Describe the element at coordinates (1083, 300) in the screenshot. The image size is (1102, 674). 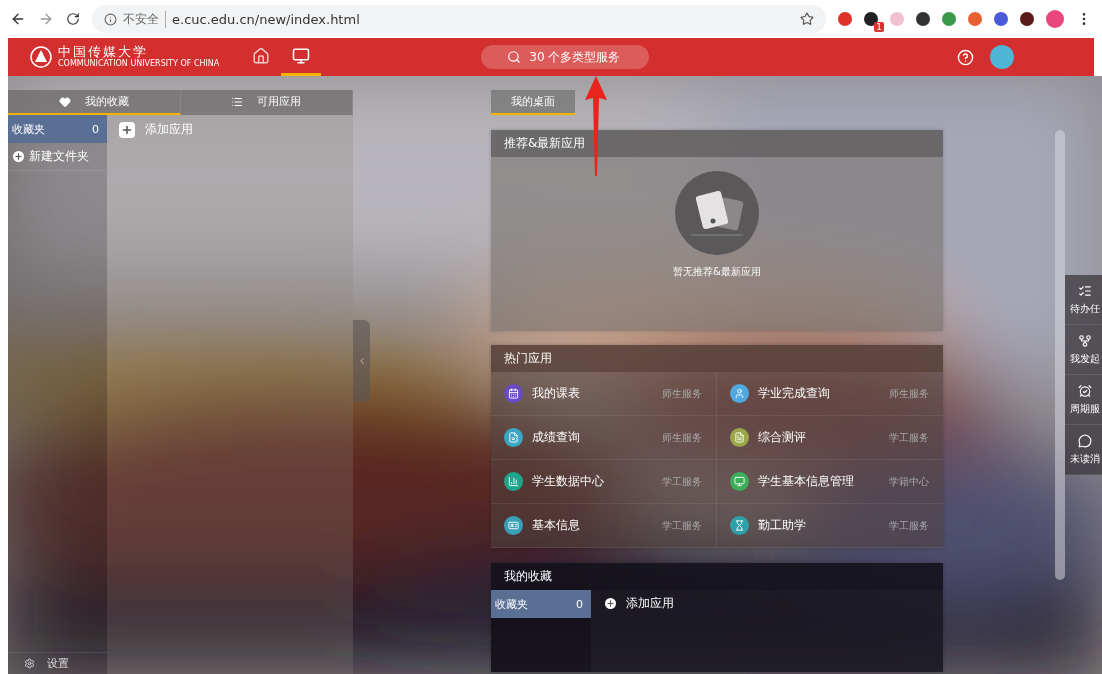
I see `side-menu-item: 待办任` at that location.